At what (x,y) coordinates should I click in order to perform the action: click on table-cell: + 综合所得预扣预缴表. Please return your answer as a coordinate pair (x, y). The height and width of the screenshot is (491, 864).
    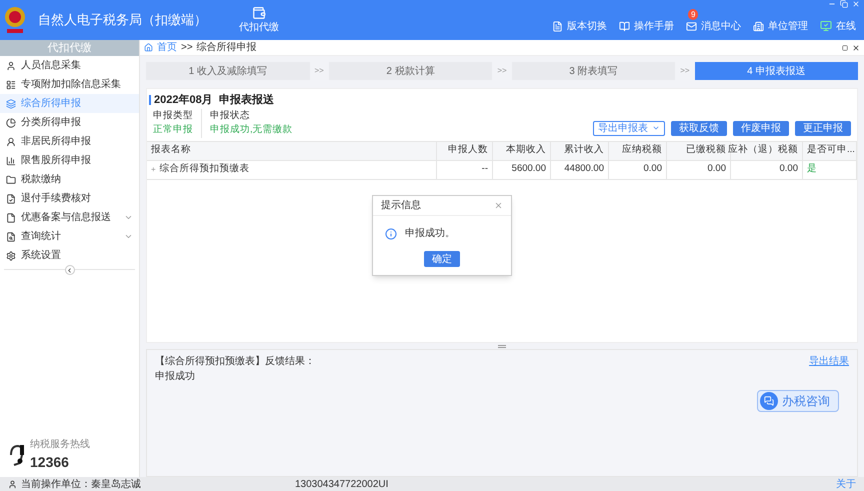
    Looking at the image, I should click on (292, 169).